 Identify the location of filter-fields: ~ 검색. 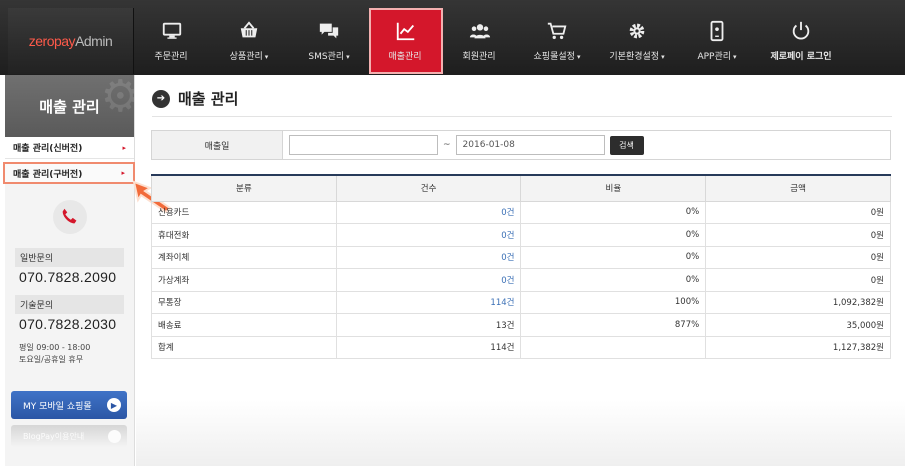
(463, 145).